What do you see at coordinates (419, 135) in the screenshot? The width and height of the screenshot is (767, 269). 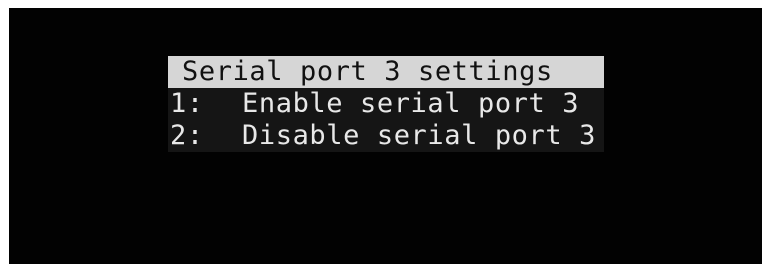 I see `menu-option-label: Disable serial port 3` at bounding box center [419, 135].